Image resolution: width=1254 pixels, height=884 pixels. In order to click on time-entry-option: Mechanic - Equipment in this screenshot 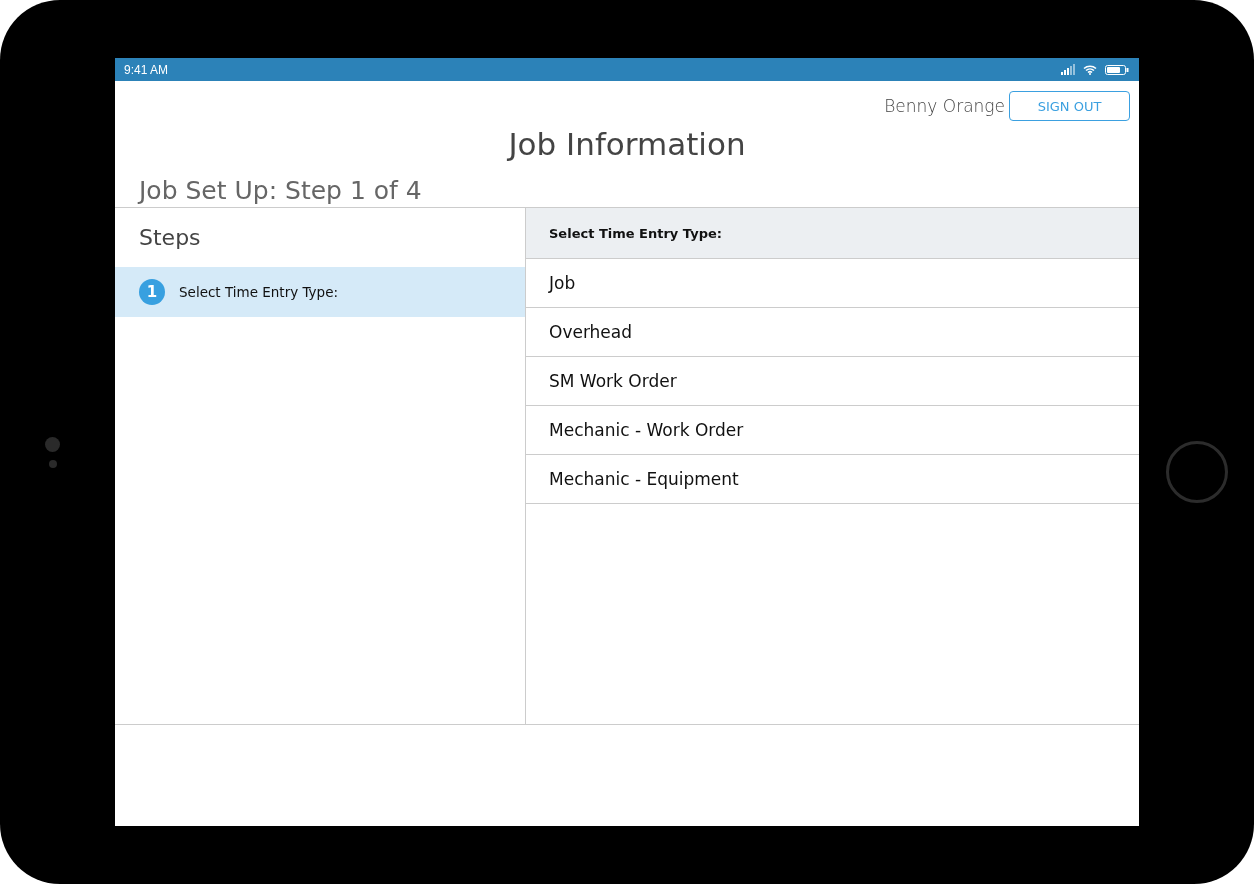, I will do `click(832, 479)`.